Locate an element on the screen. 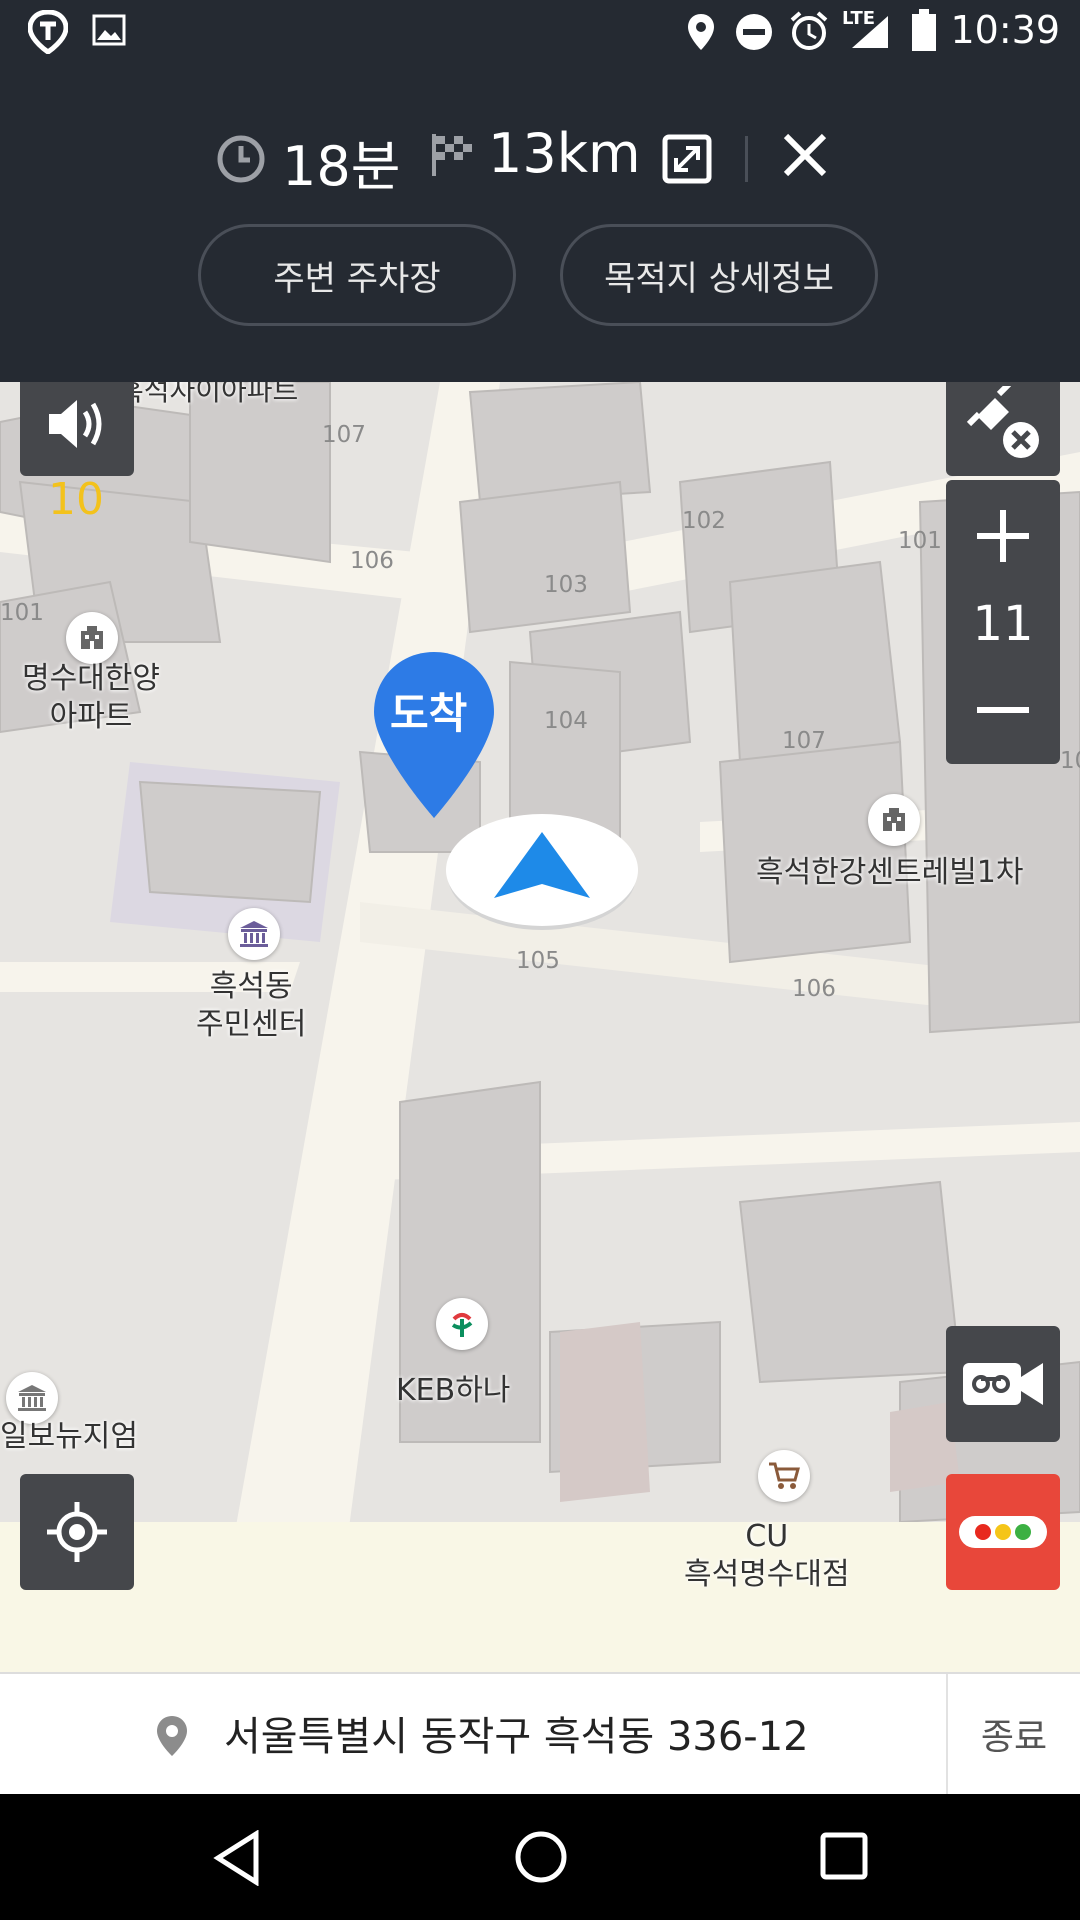  poi-label-line: 흑석명수대점 is located at coordinates (767, 1574).